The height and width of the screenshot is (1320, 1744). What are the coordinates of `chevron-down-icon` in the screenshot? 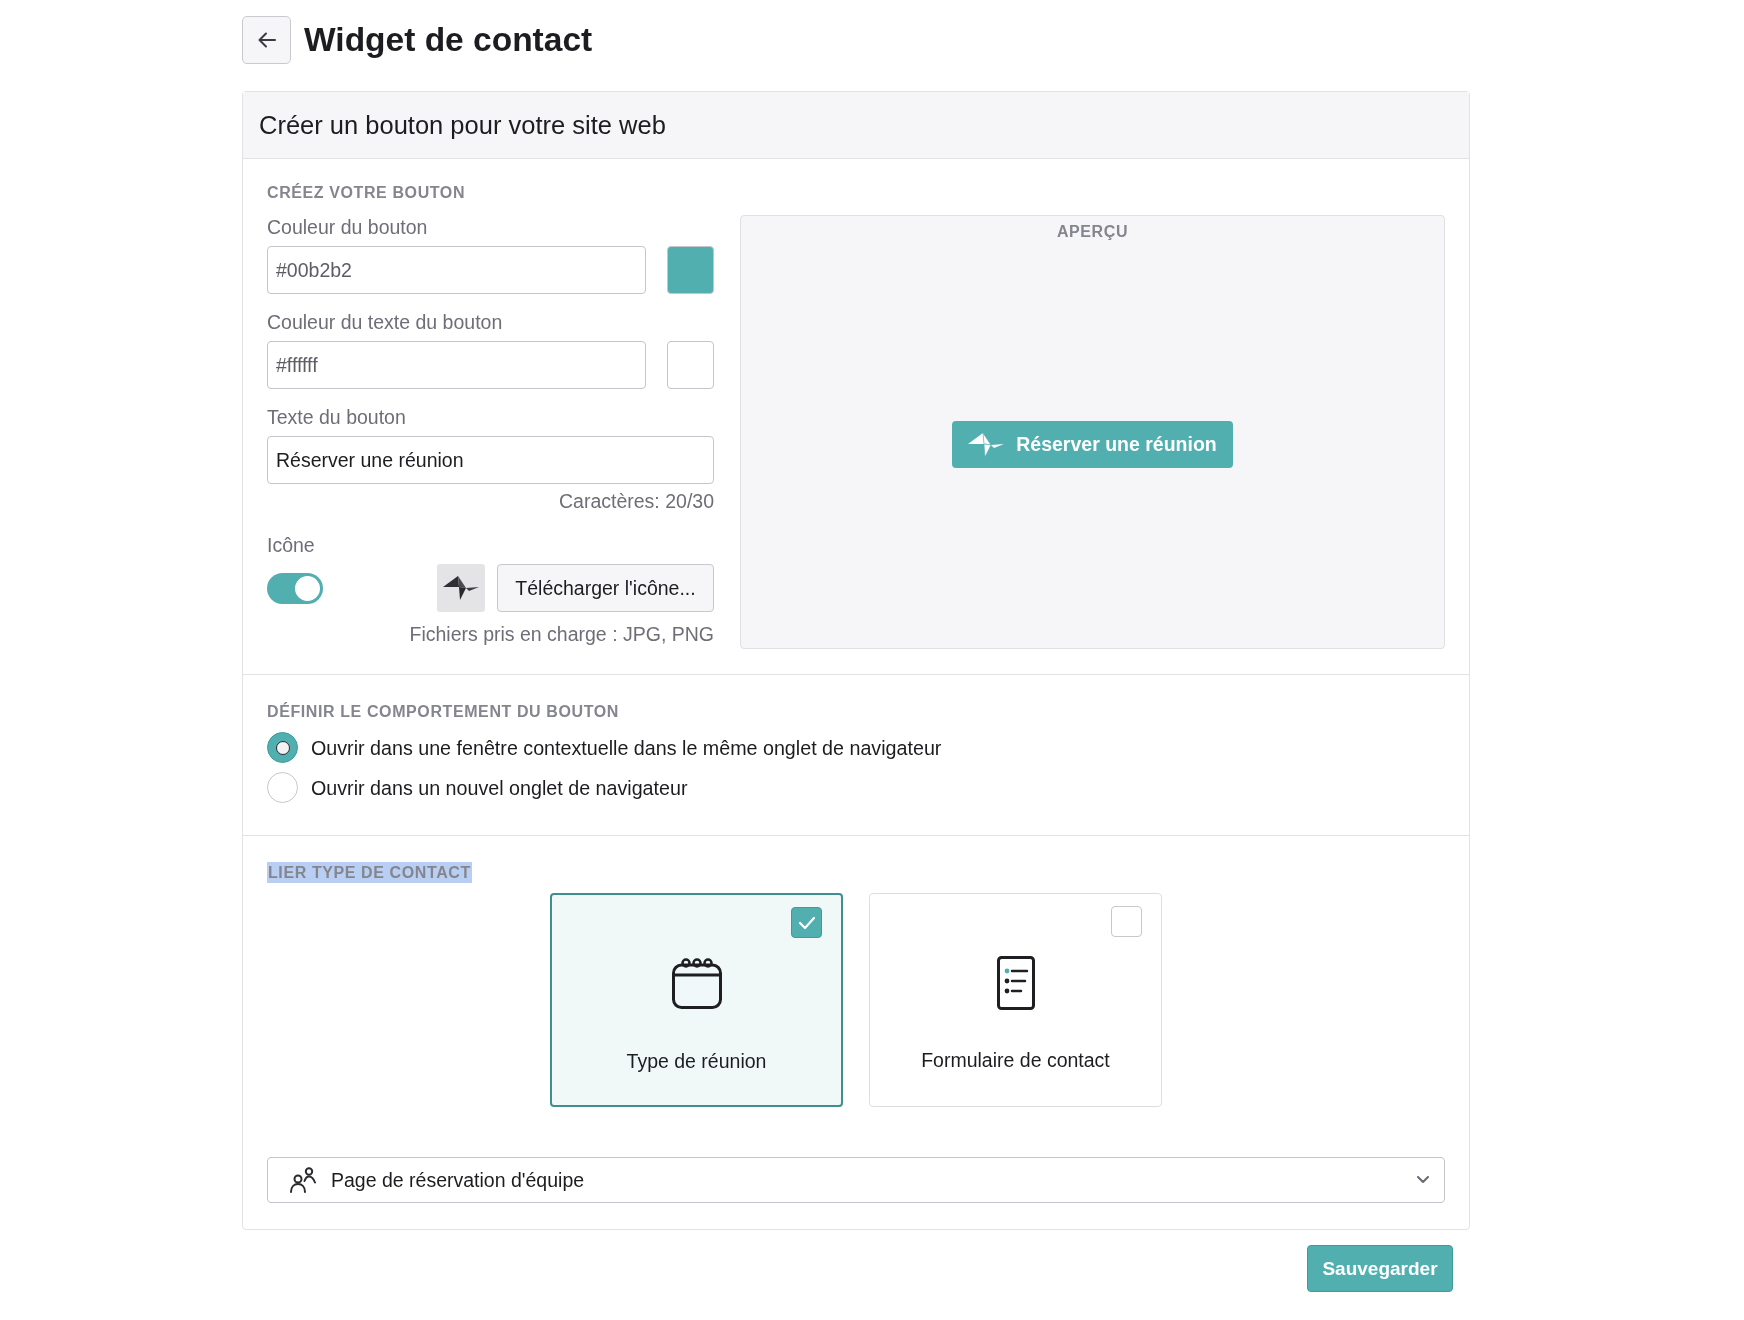 It's located at (1423, 1180).